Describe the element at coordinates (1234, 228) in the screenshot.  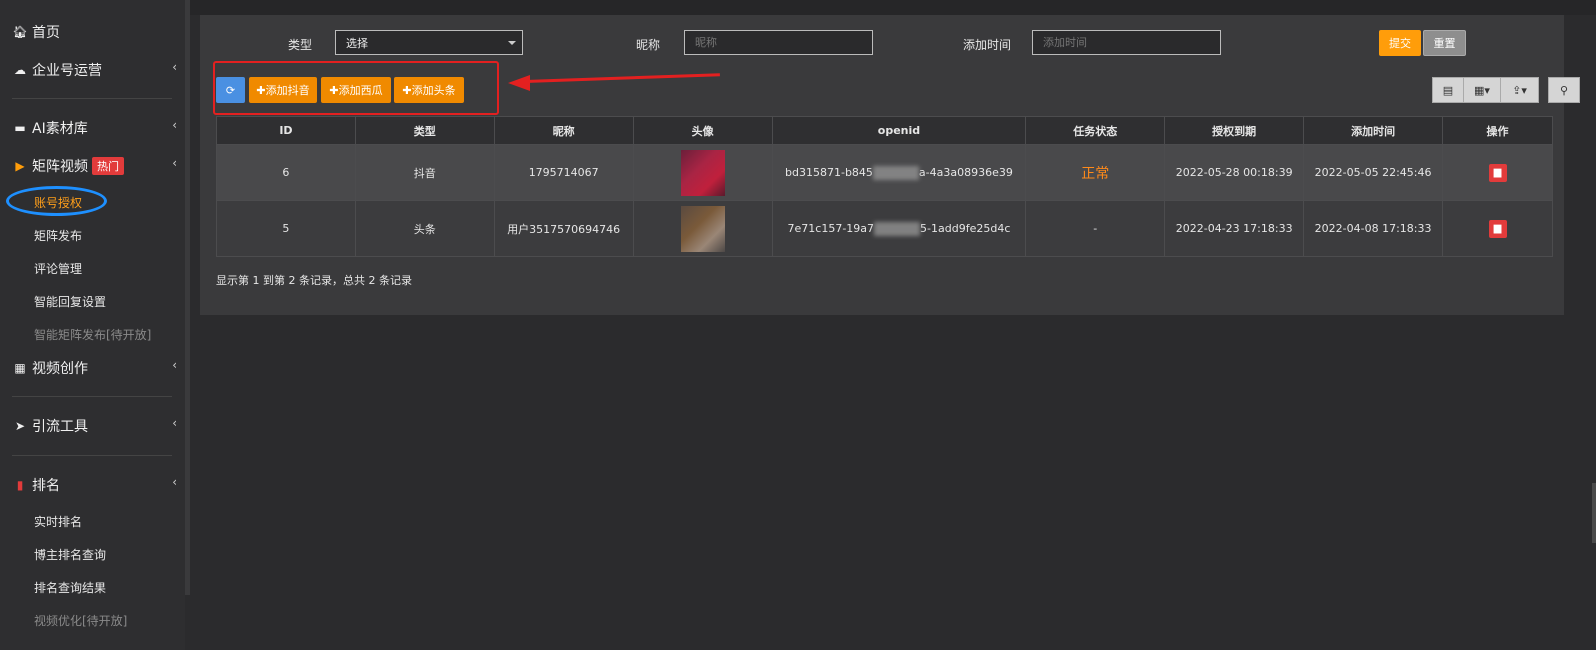
I see `cell-expire: 2022-04-23 17:18:33` at that location.